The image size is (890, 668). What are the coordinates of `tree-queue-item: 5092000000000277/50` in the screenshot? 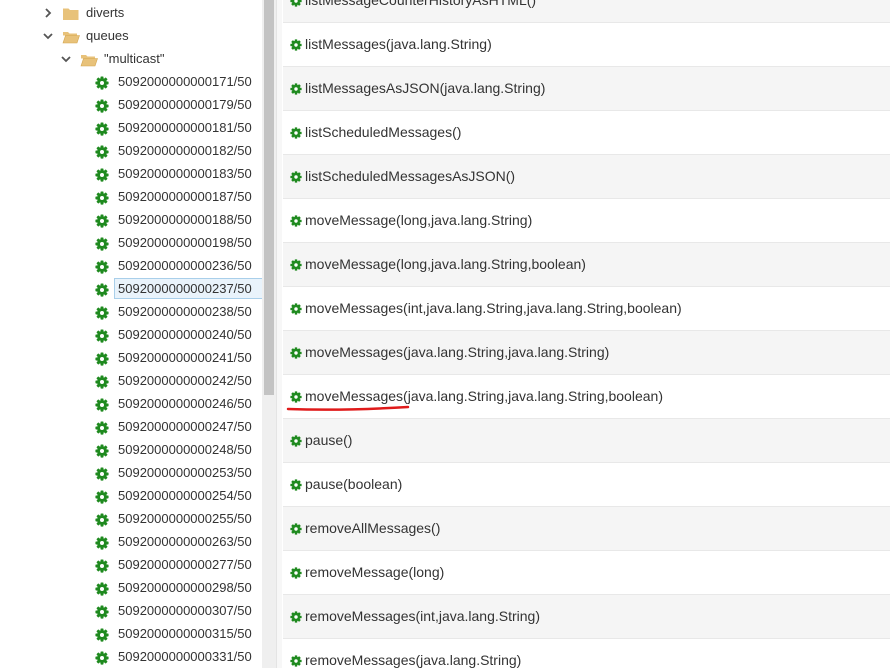 It's located at (131, 564).